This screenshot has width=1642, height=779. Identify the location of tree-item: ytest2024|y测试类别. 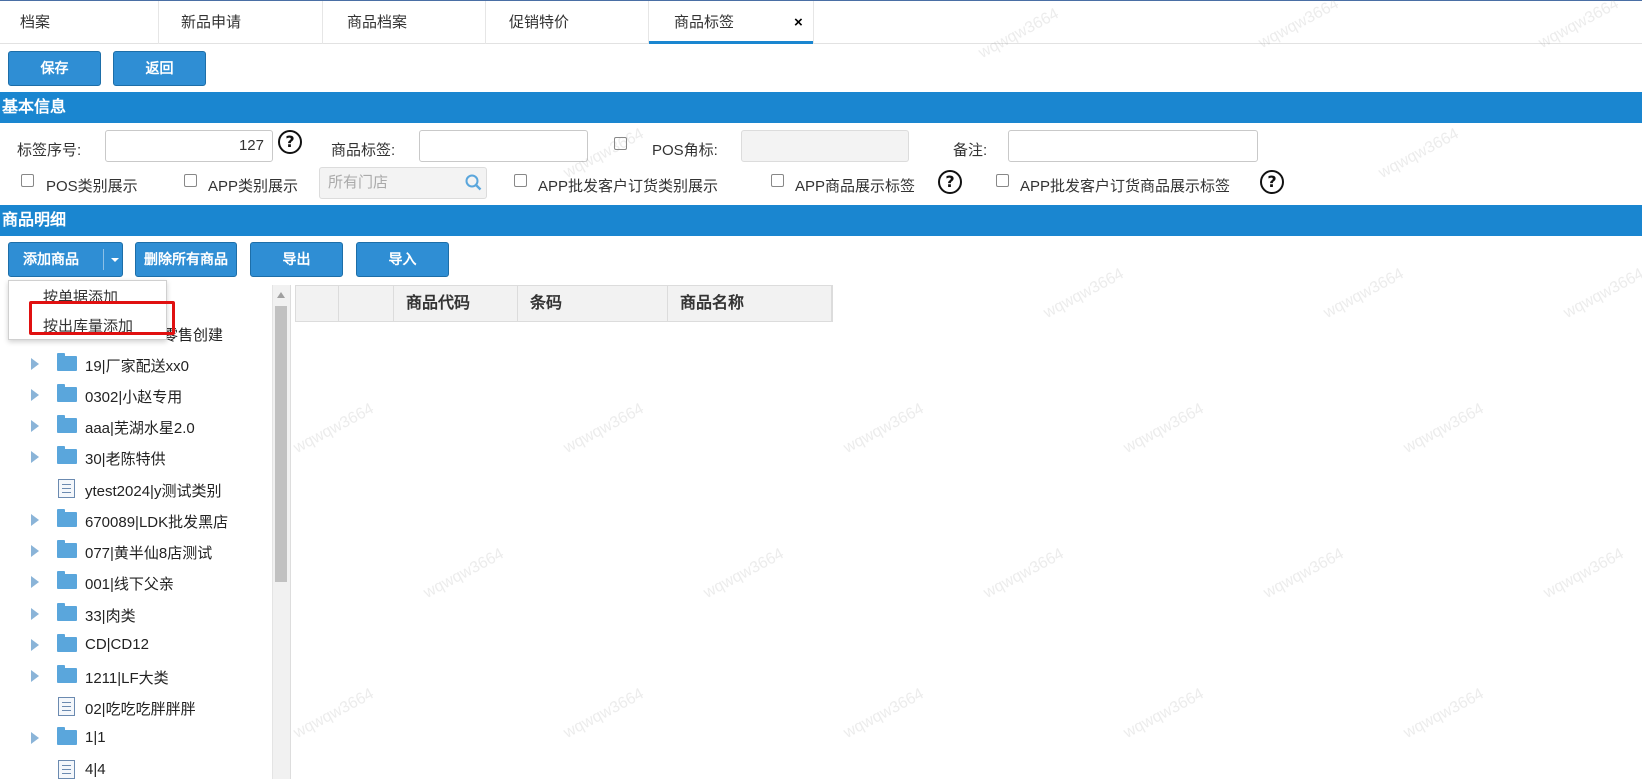
(136, 489).